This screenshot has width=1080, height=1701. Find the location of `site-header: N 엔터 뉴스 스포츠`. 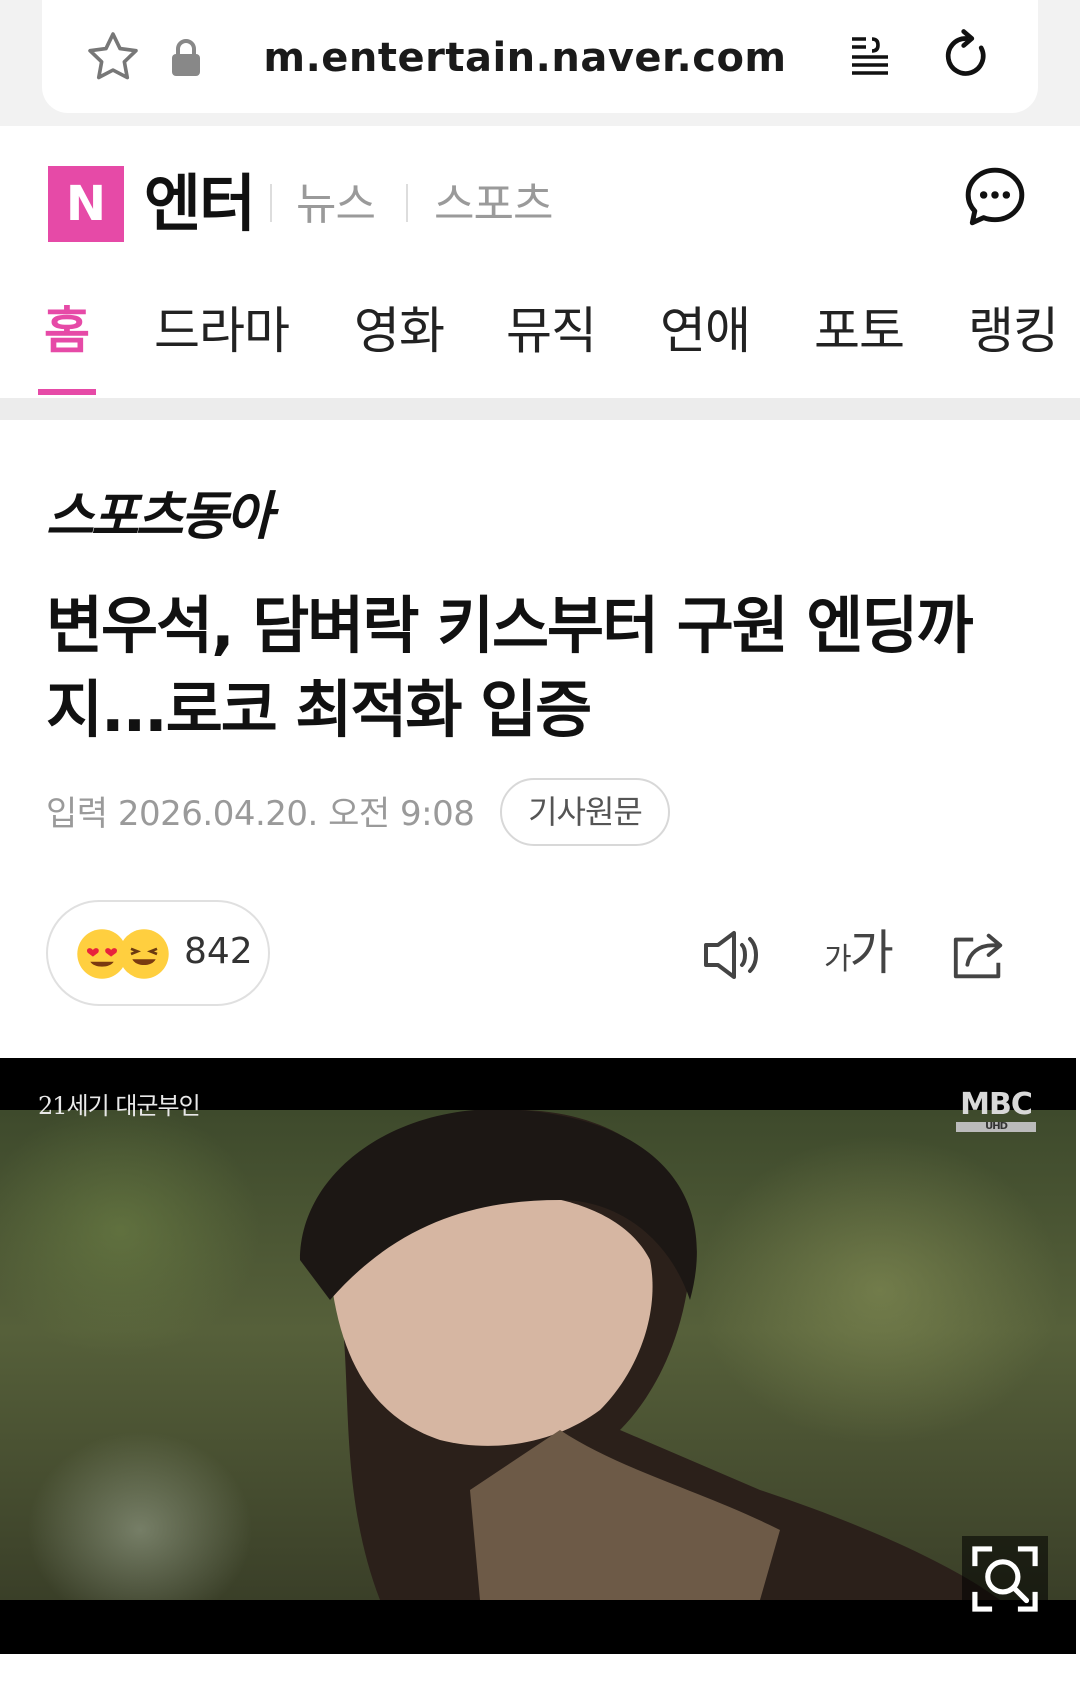

site-header: N 엔터 뉴스 스포츠 is located at coordinates (540, 186).